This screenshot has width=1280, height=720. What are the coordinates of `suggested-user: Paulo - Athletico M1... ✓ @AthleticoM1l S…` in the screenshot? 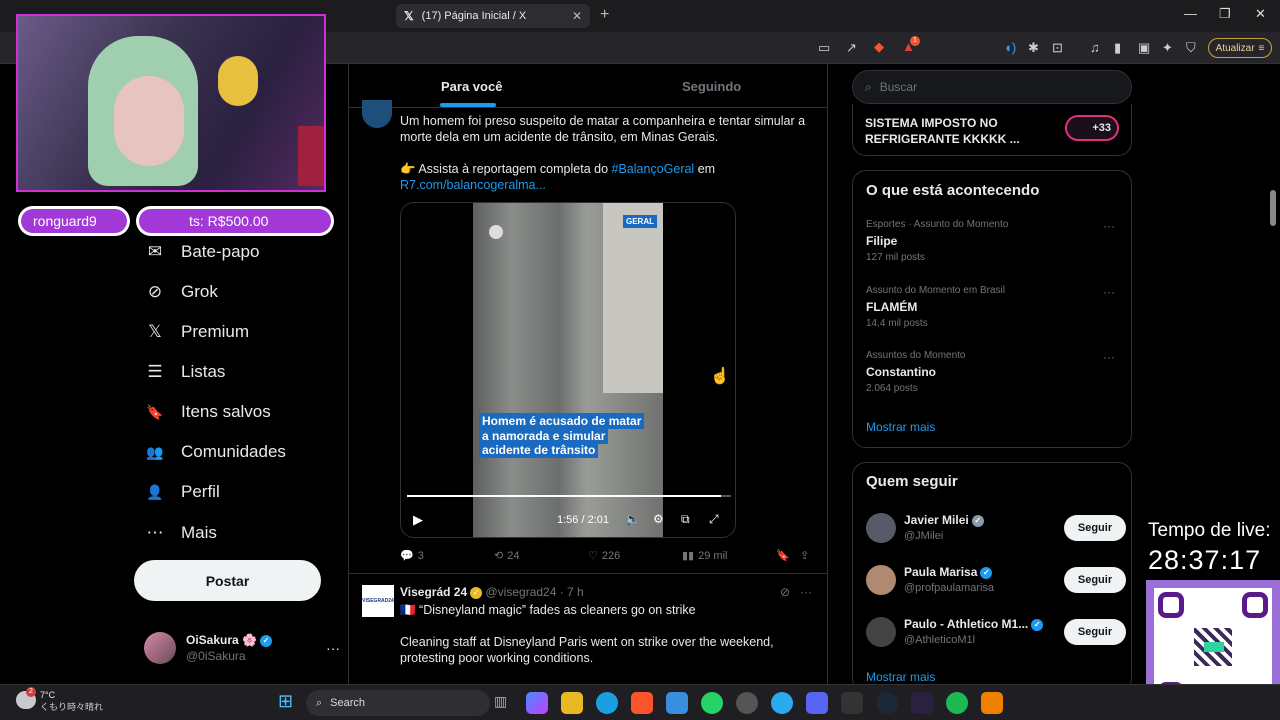 It's located at (996, 632).